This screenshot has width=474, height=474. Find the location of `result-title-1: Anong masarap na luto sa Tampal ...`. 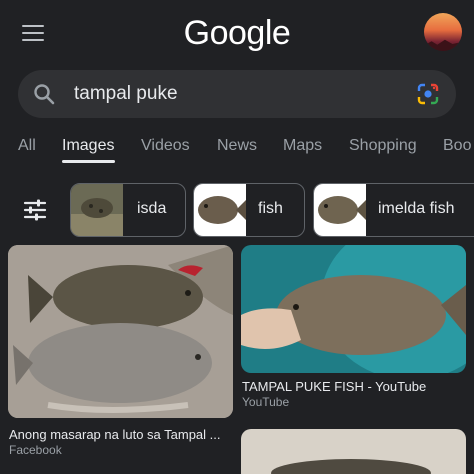

result-title-1: Anong masarap na luto sa Tampal ... is located at coordinates (121, 434).